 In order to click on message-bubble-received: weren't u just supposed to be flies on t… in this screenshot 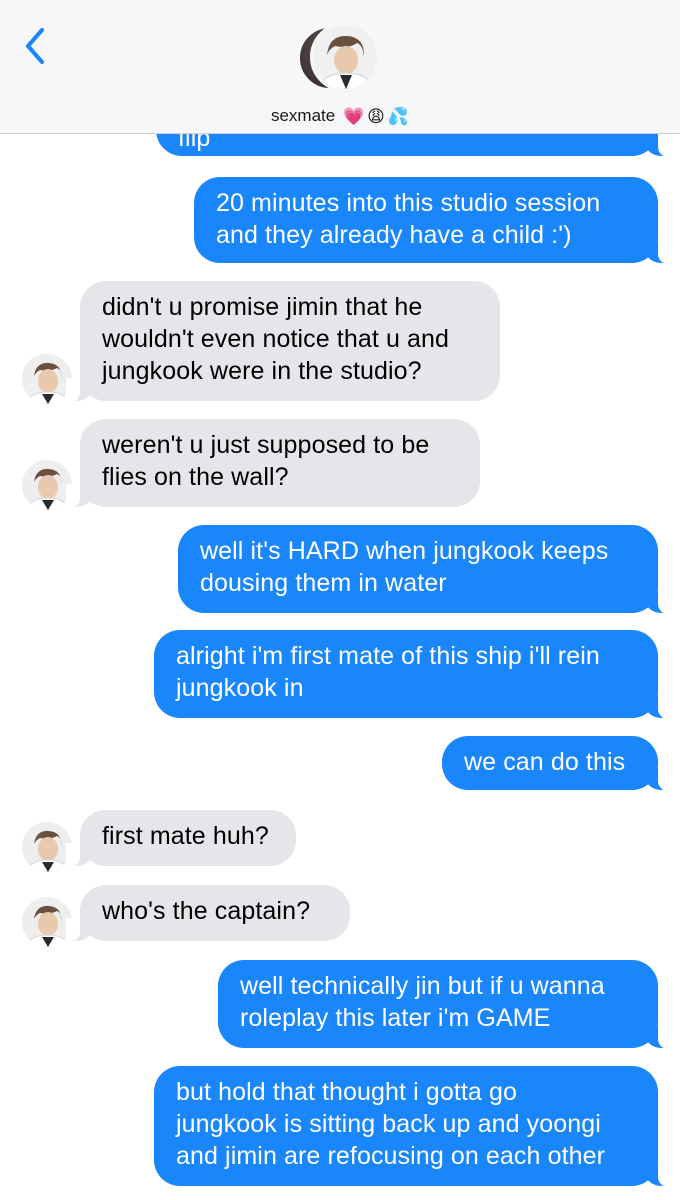, I will do `click(273, 463)`.